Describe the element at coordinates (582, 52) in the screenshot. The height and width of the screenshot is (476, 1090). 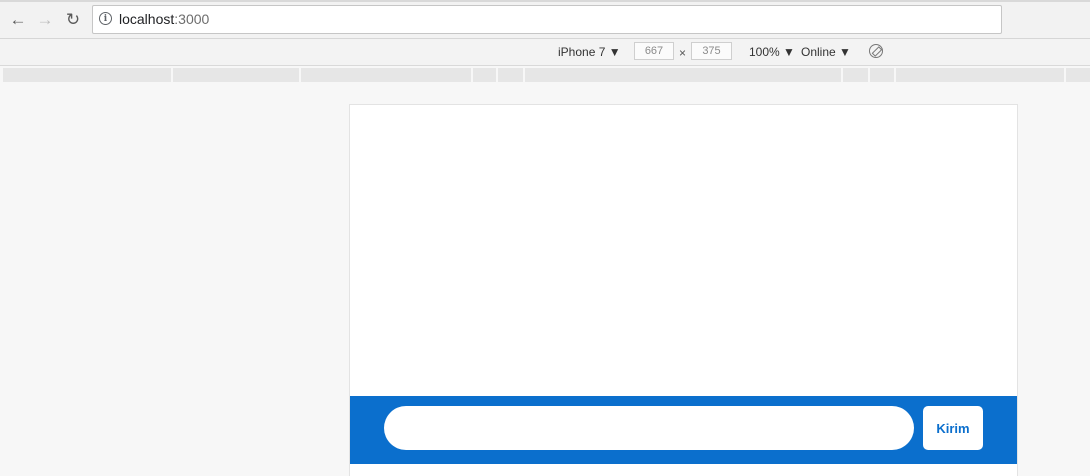
I see `device-name: iPhone 7` at that location.